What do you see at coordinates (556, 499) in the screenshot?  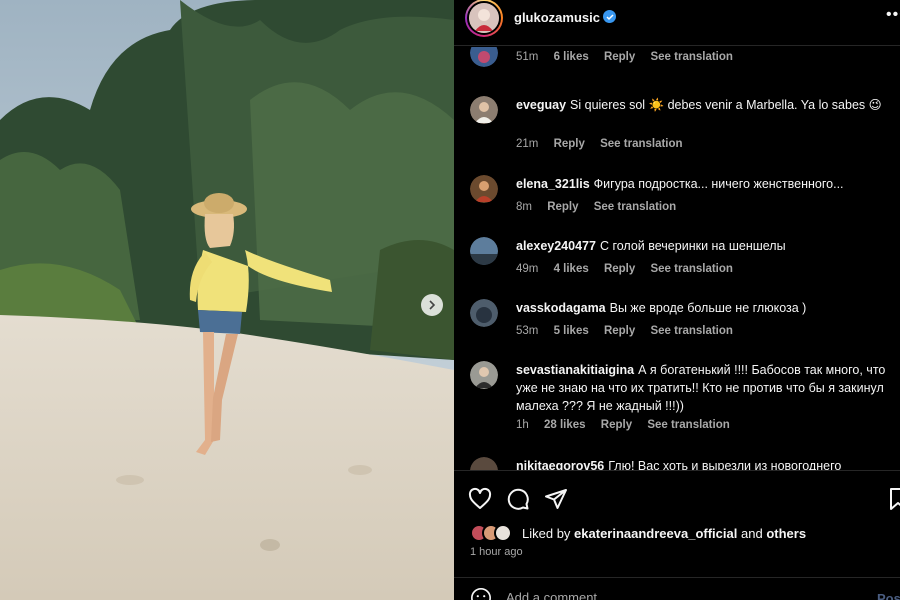 I see `share-icon` at bounding box center [556, 499].